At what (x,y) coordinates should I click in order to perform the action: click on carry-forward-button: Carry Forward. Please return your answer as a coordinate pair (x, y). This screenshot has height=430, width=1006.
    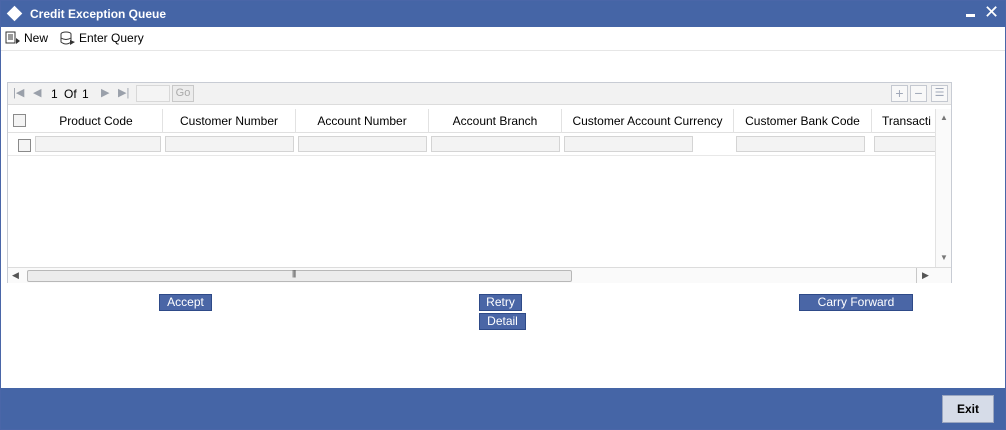
    Looking at the image, I should click on (856, 302).